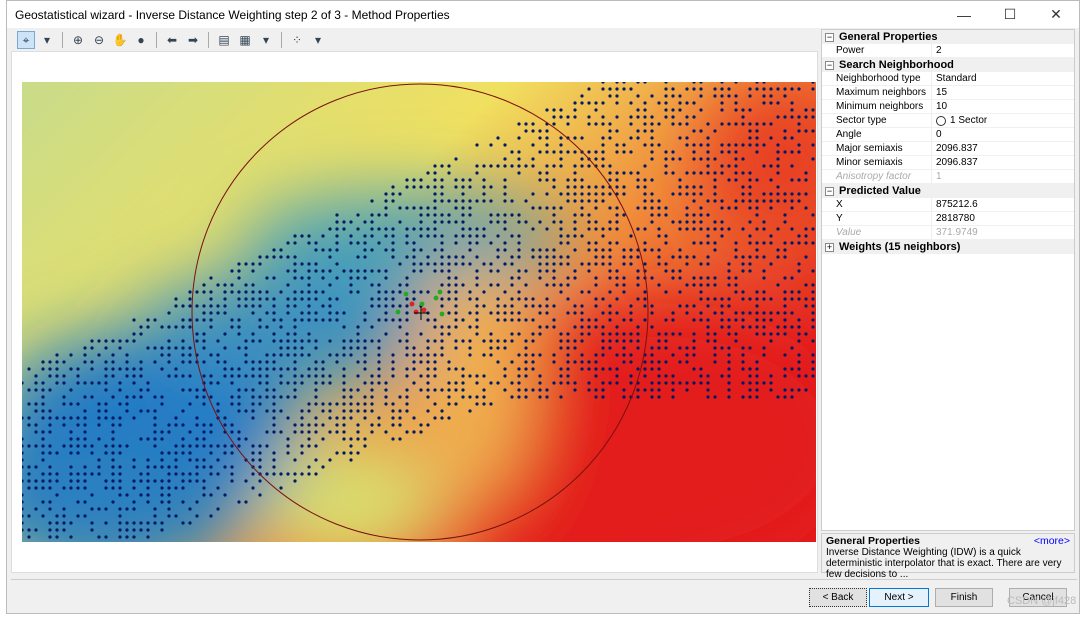 The image size is (1080, 618). What do you see at coordinates (245, 40) in the screenshot?
I see `layer-button: ▦` at bounding box center [245, 40].